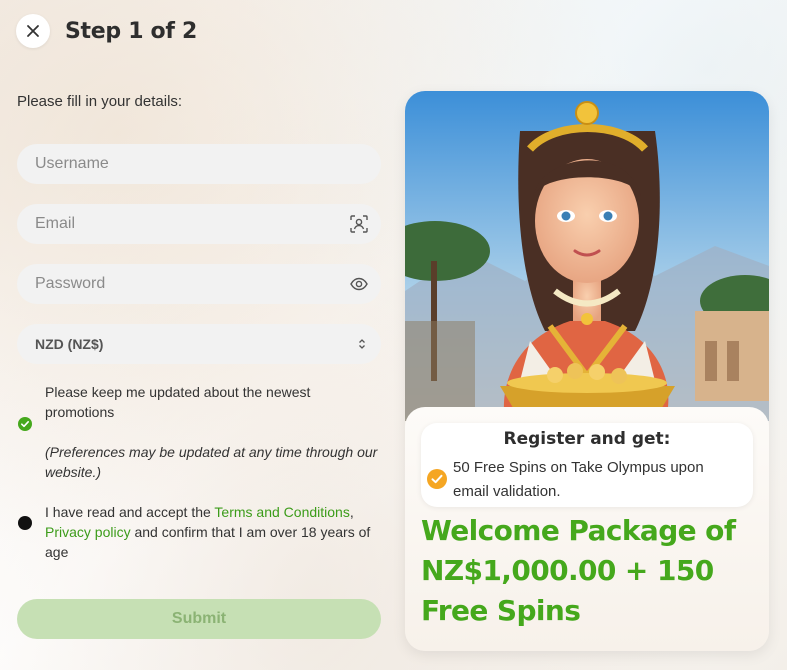 The height and width of the screenshot is (670, 787). Describe the element at coordinates (351, 512) in the screenshot. I see `terms-comma: ,` at that location.